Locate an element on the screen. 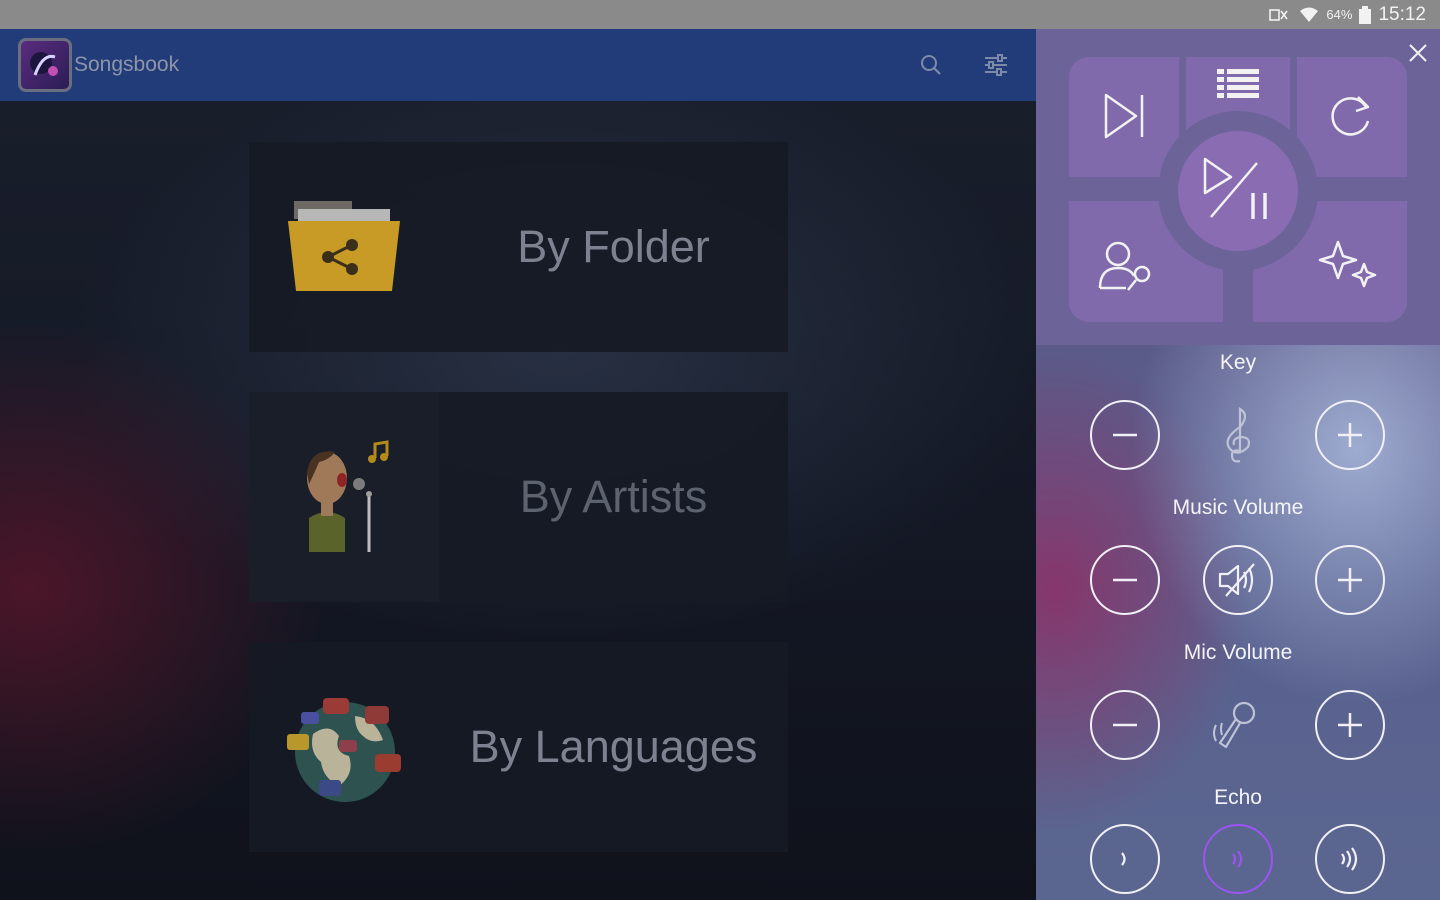 The width and height of the screenshot is (1440, 900). music-volume-label: Music Volume is located at coordinates (1238, 507).